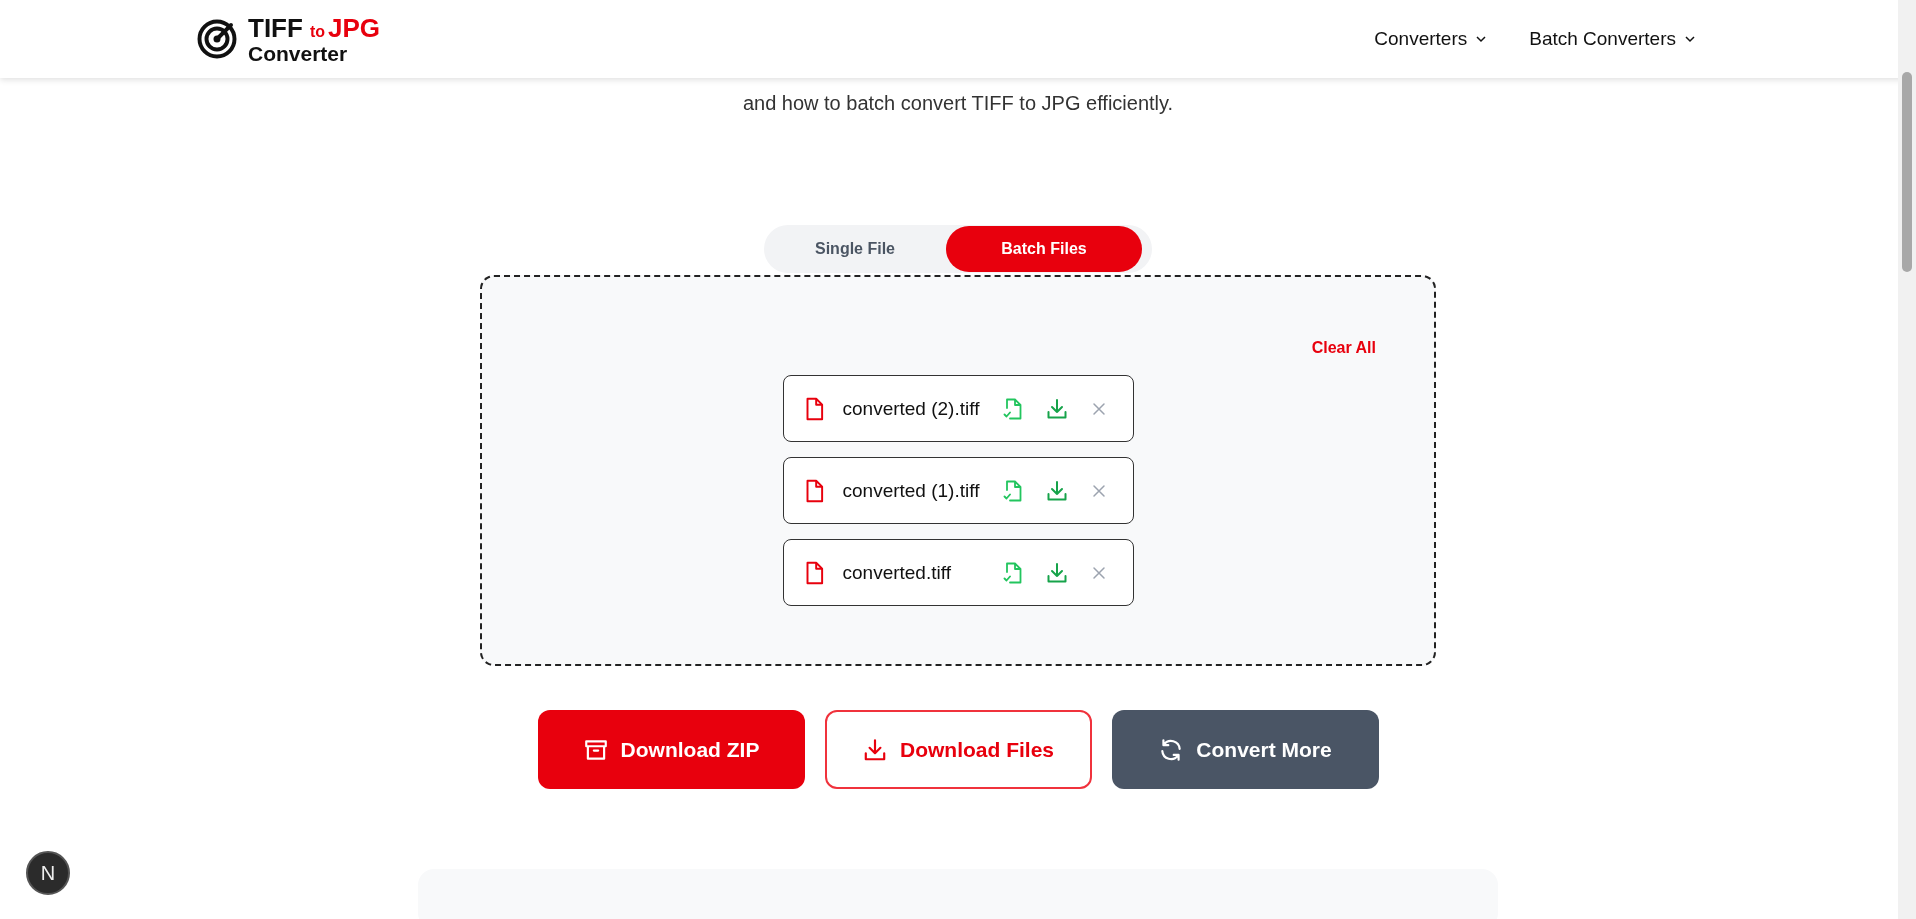  What do you see at coordinates (217, 39) in the screenshot?
I see `target-icon` at bounding box center [217, 39].